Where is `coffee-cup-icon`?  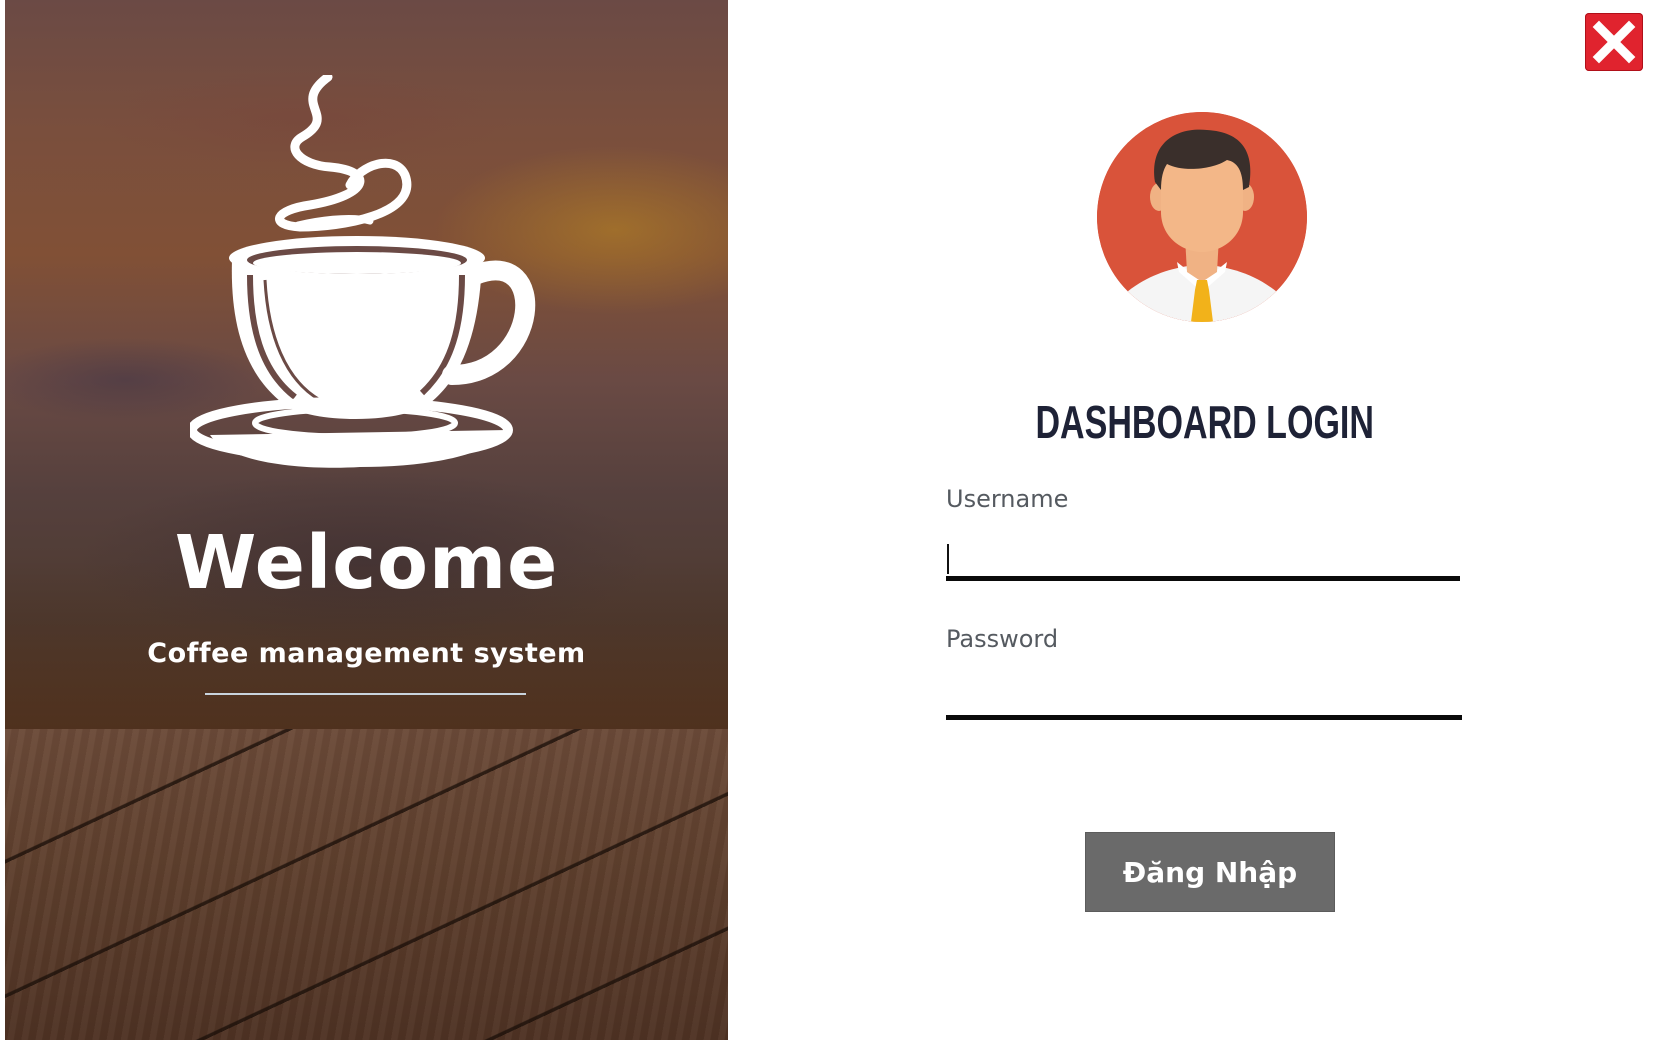
coffee-cup-icon is located at coordinates (363, 271).